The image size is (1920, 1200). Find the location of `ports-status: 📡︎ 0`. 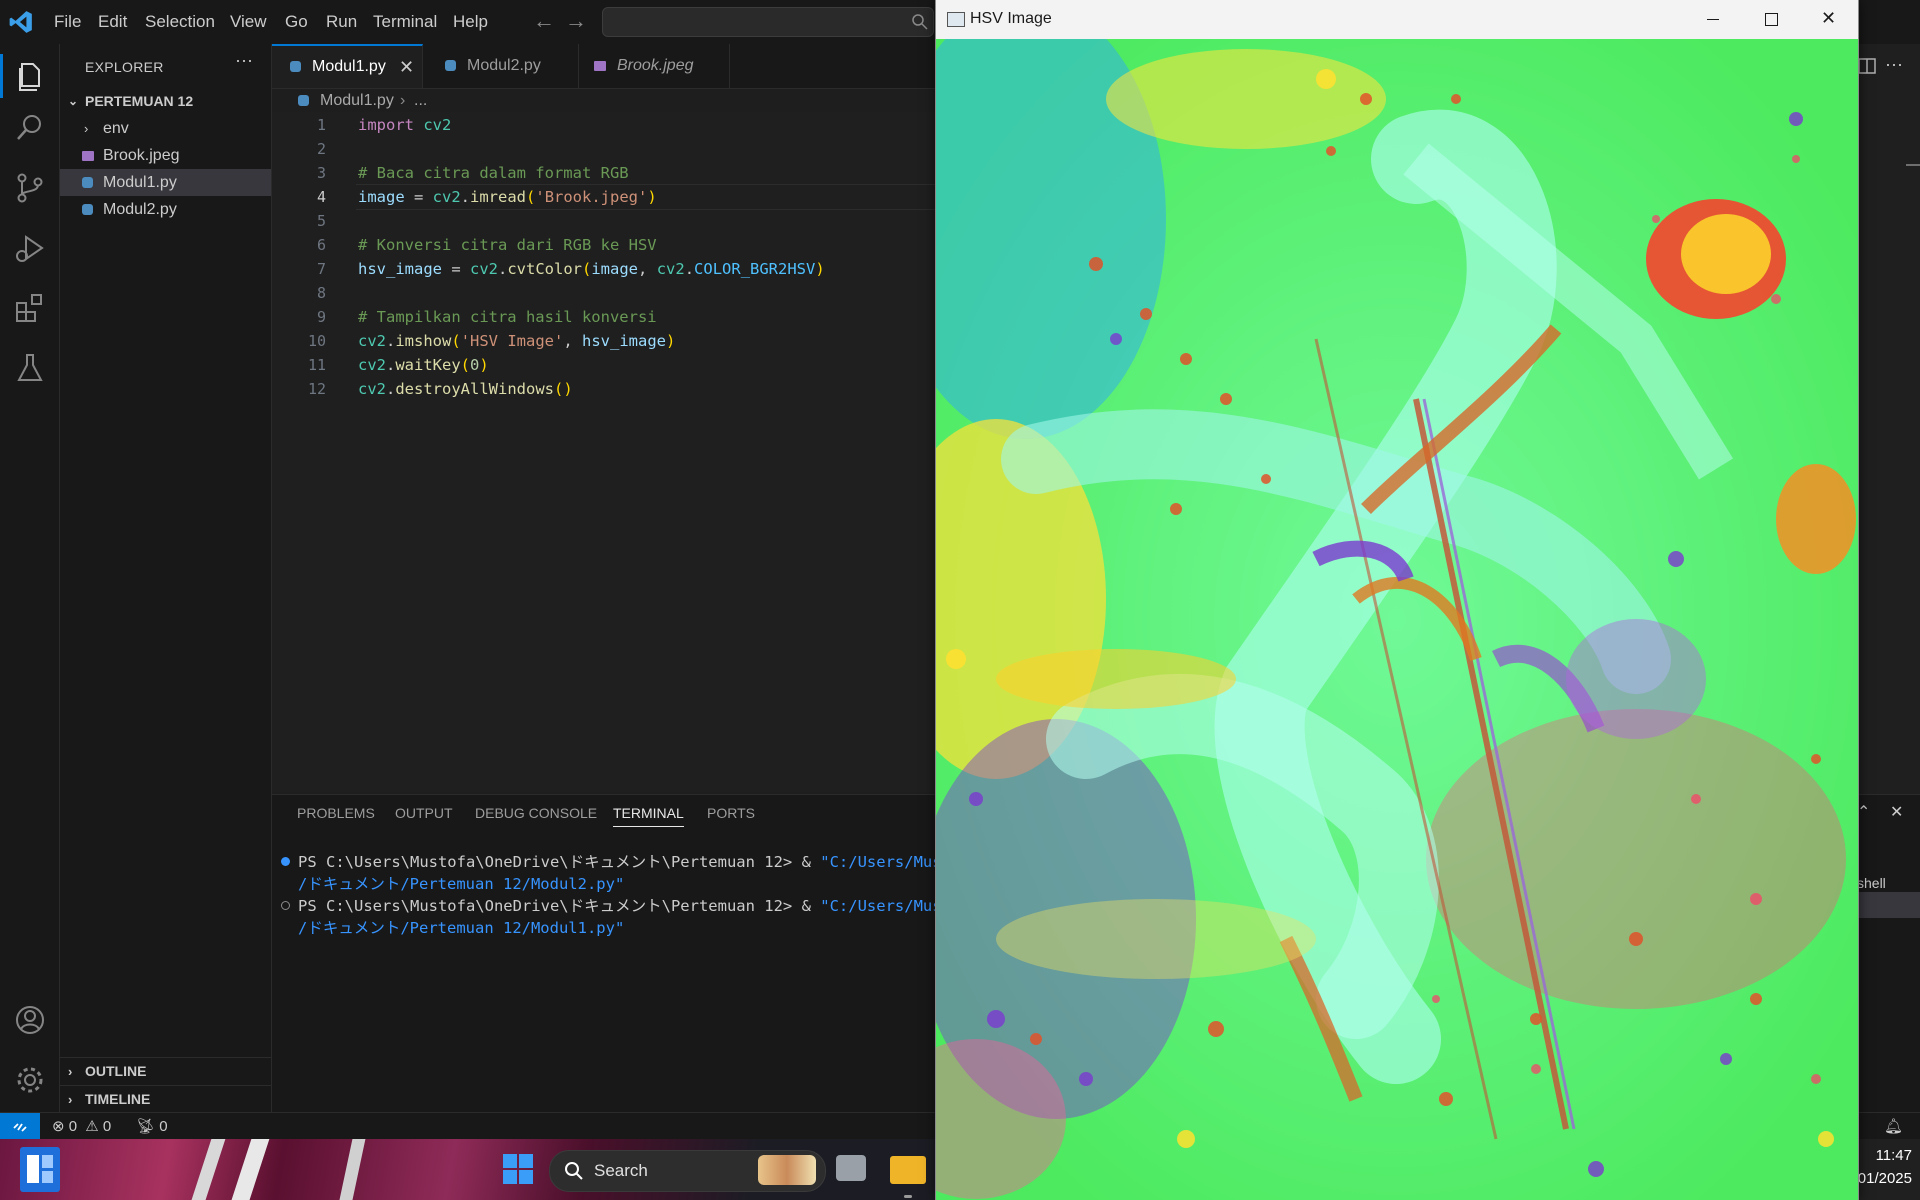

ports-status: 📡︎ 0 is located at coordinates (152, 1126).